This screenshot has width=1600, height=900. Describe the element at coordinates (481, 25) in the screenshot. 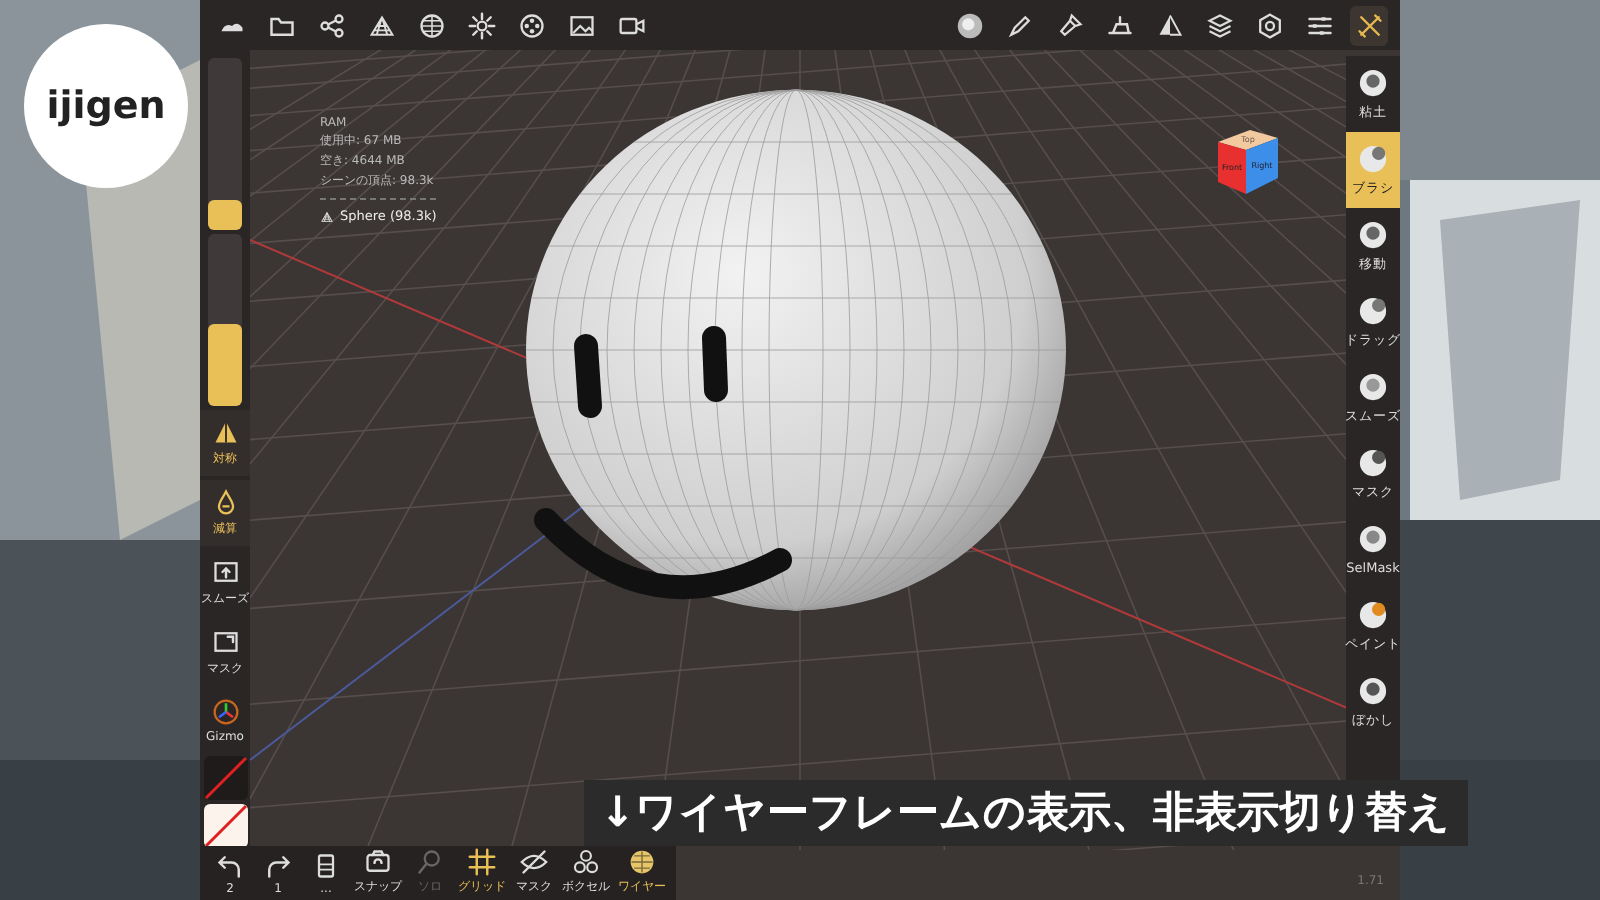

I see `sun-icon` at that location.